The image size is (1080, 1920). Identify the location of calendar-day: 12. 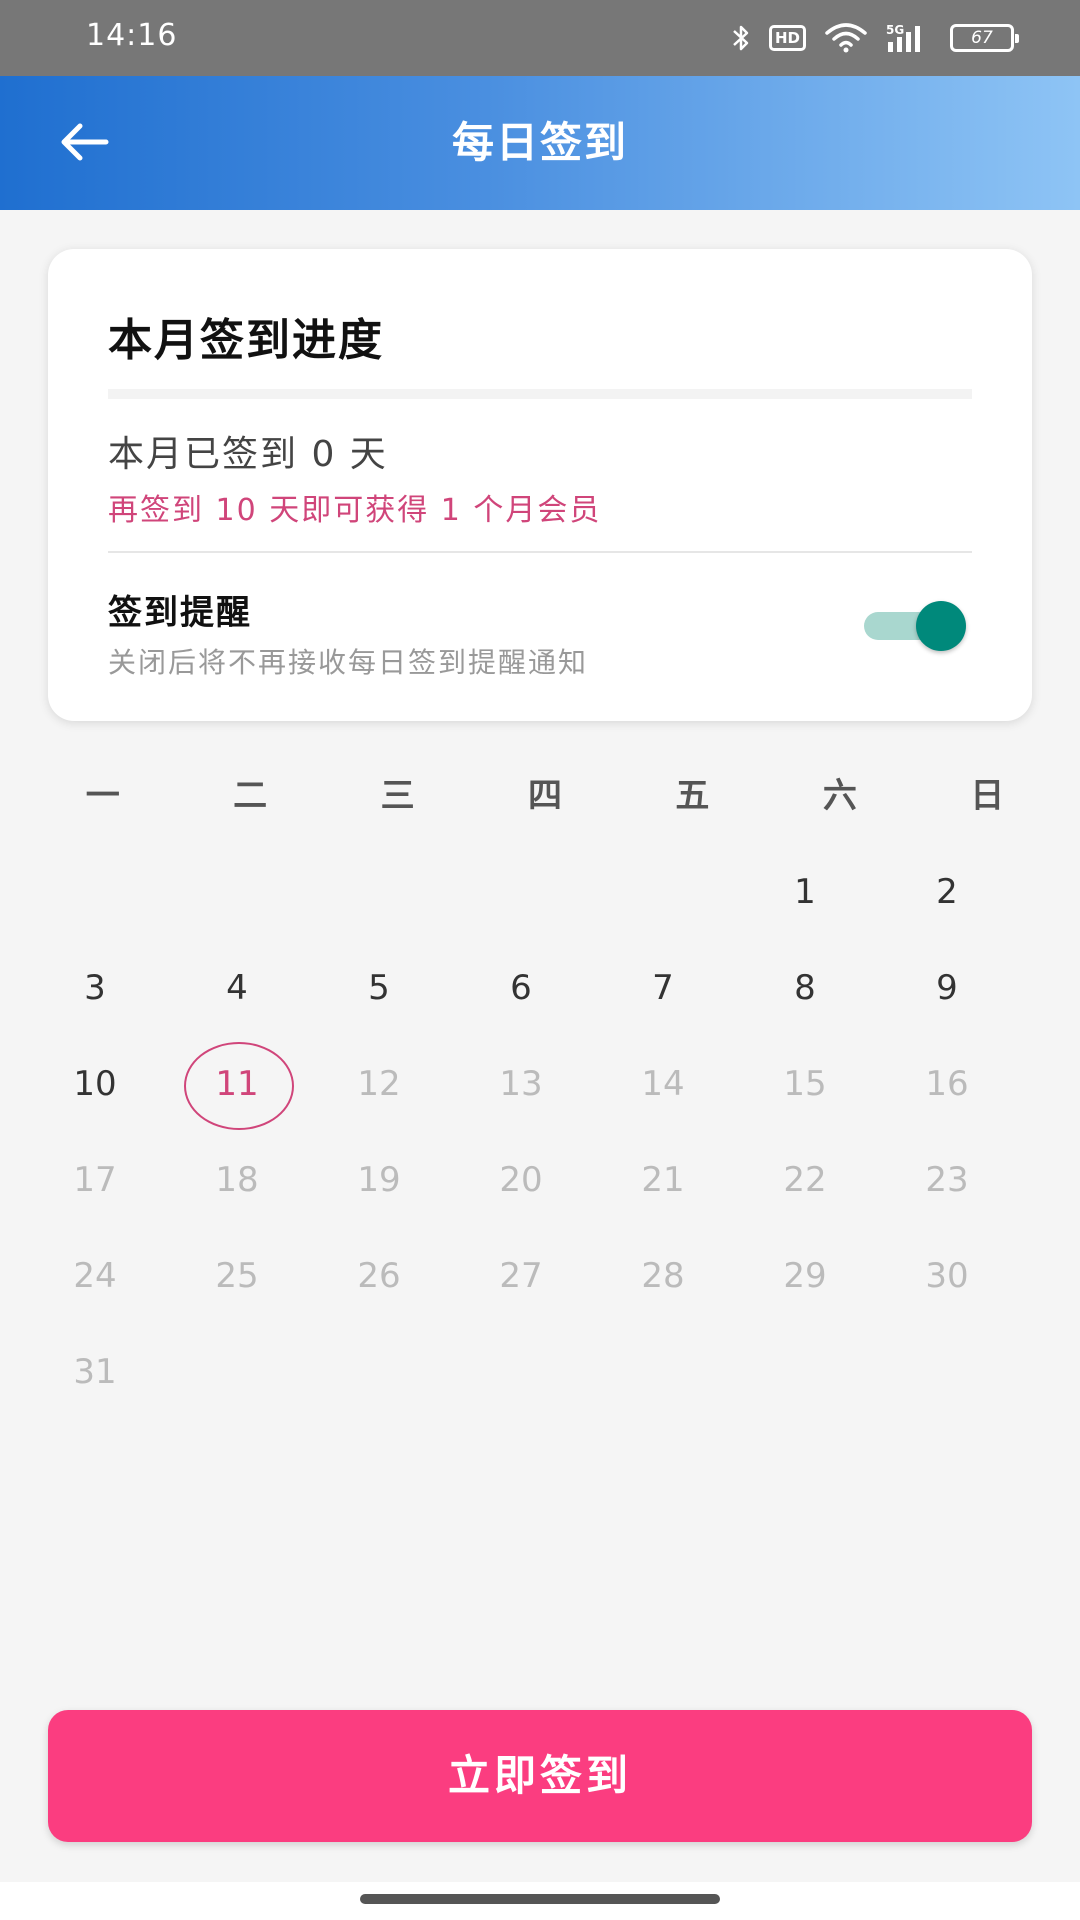
(379, 1084).